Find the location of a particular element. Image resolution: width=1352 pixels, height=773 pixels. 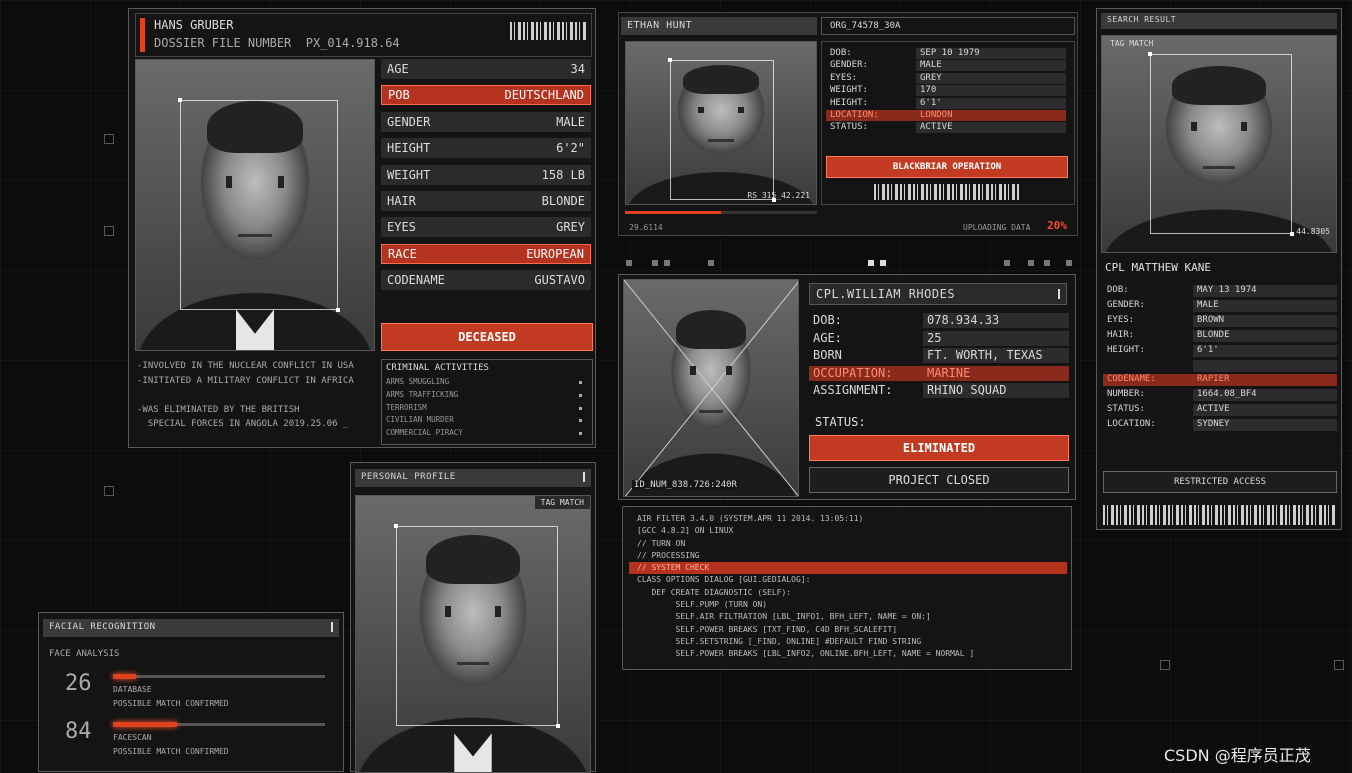

field-value: FT. WORTH, TEXAS is located at coordinates (996, 356).